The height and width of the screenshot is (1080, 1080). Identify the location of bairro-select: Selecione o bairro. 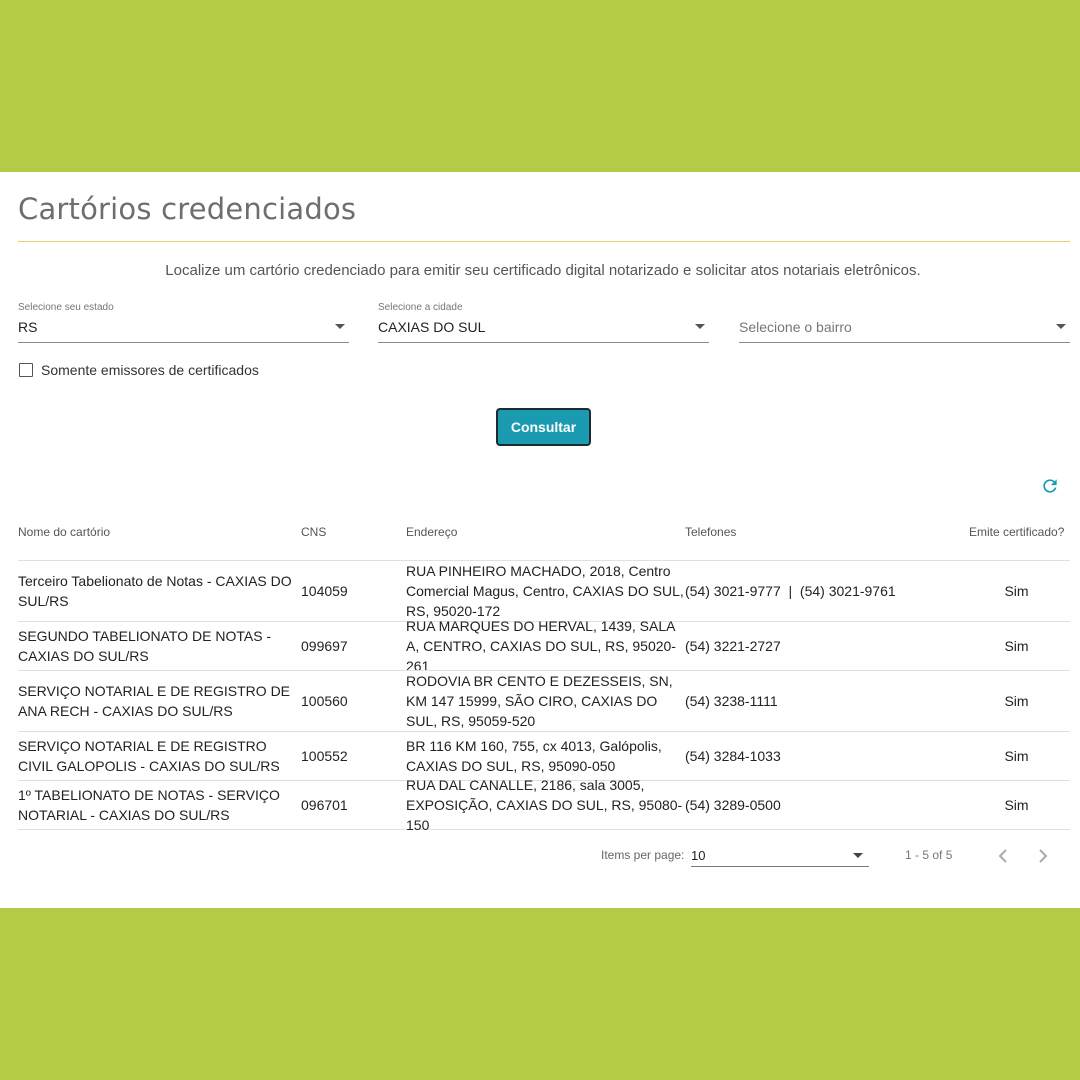
(904, 321).